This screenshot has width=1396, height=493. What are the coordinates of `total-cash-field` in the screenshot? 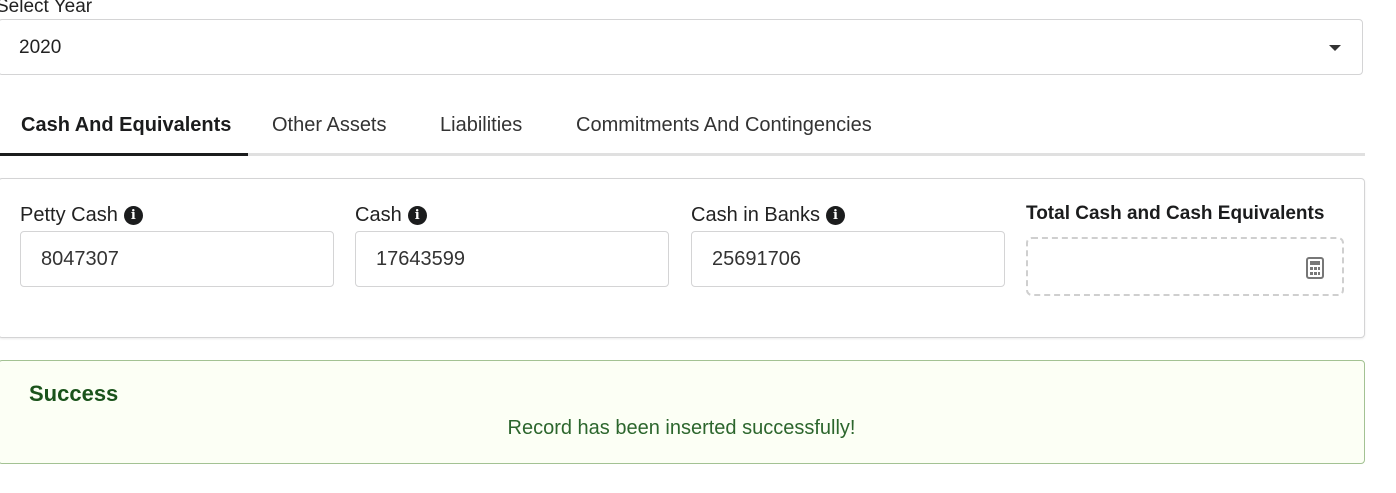 It's located at (1185, 266).